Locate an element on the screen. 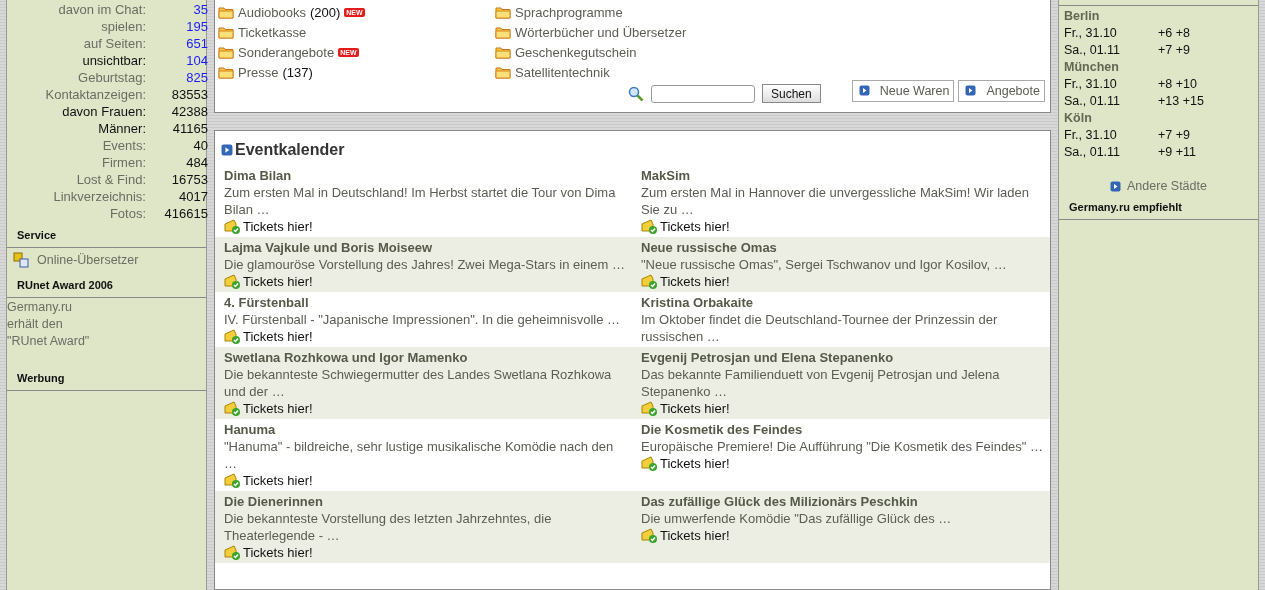 The image size is (1265, 590). temperature: +8 +10 is located at coordinates (1177, 84).